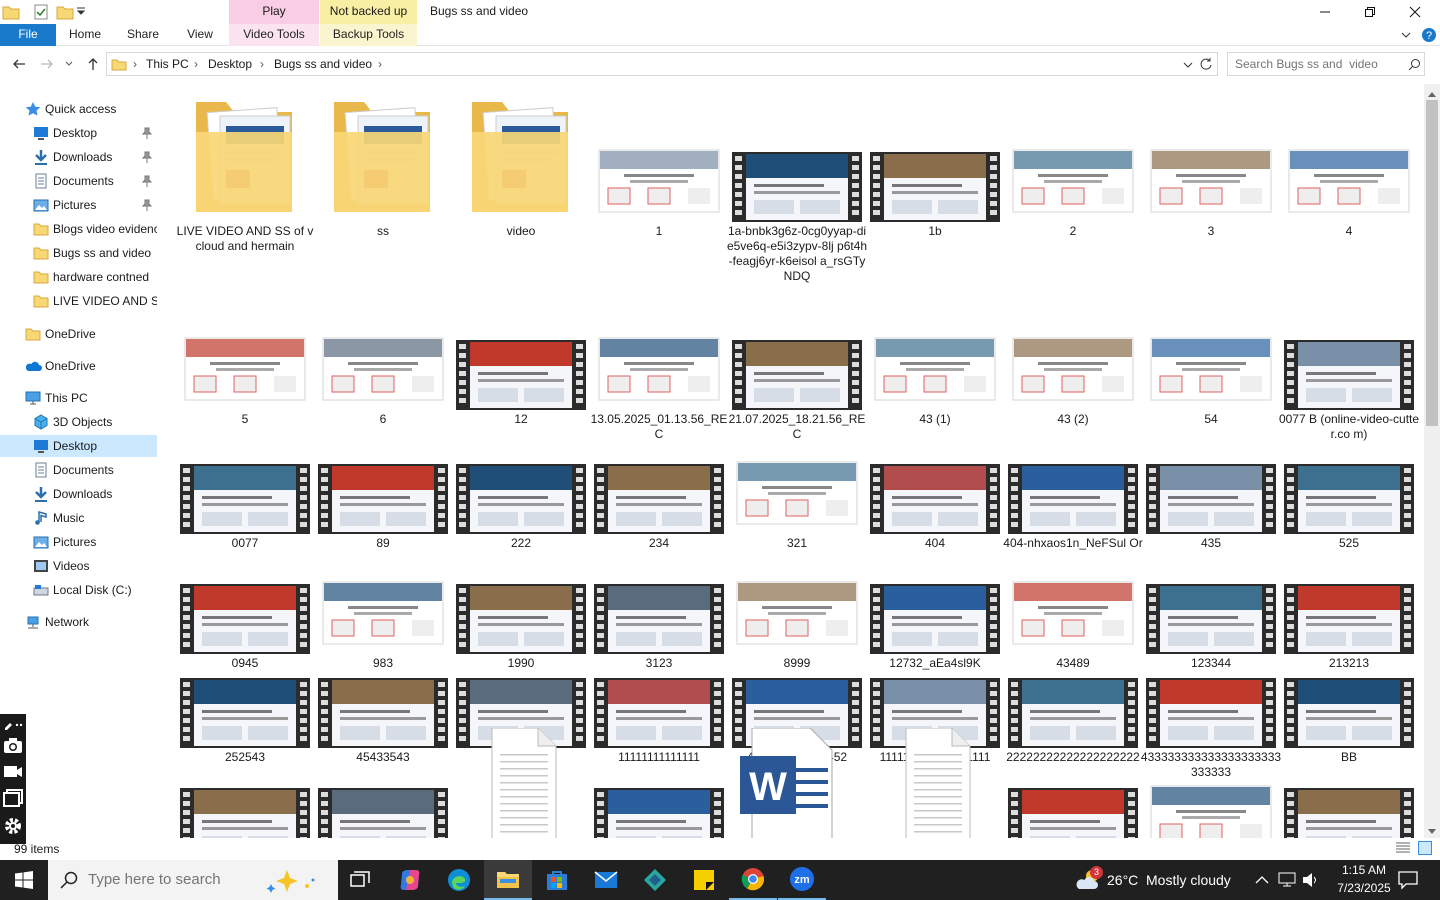 Image resolution: width=1440 pixels, height=900 pixels. Describe the element at coordinates (1287, 881) in the screenshot. I see `network-status-icon` at that location.